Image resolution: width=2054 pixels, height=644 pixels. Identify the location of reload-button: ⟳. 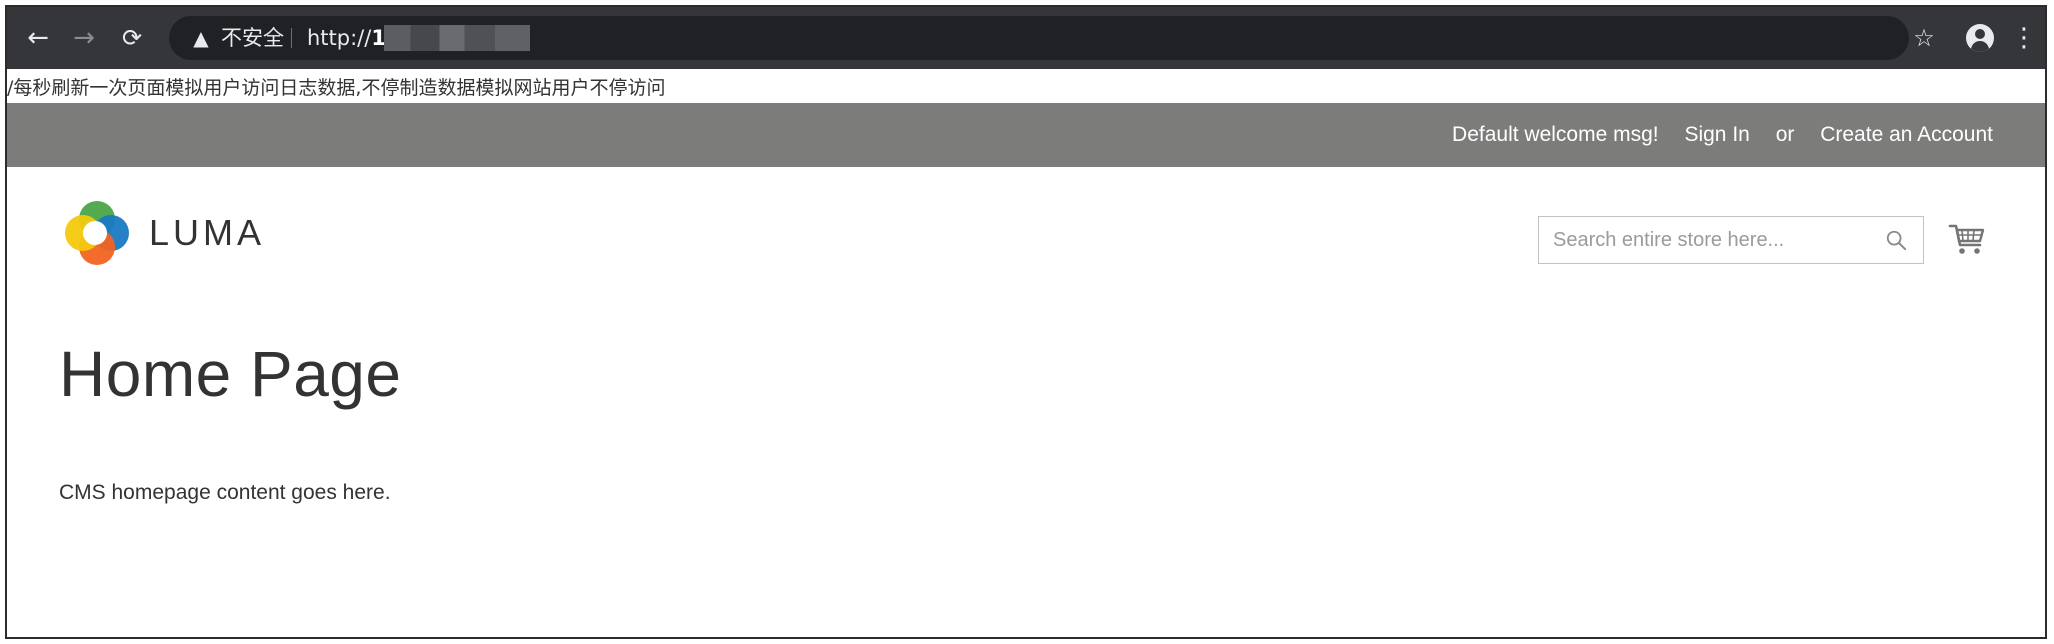
(132, 38).